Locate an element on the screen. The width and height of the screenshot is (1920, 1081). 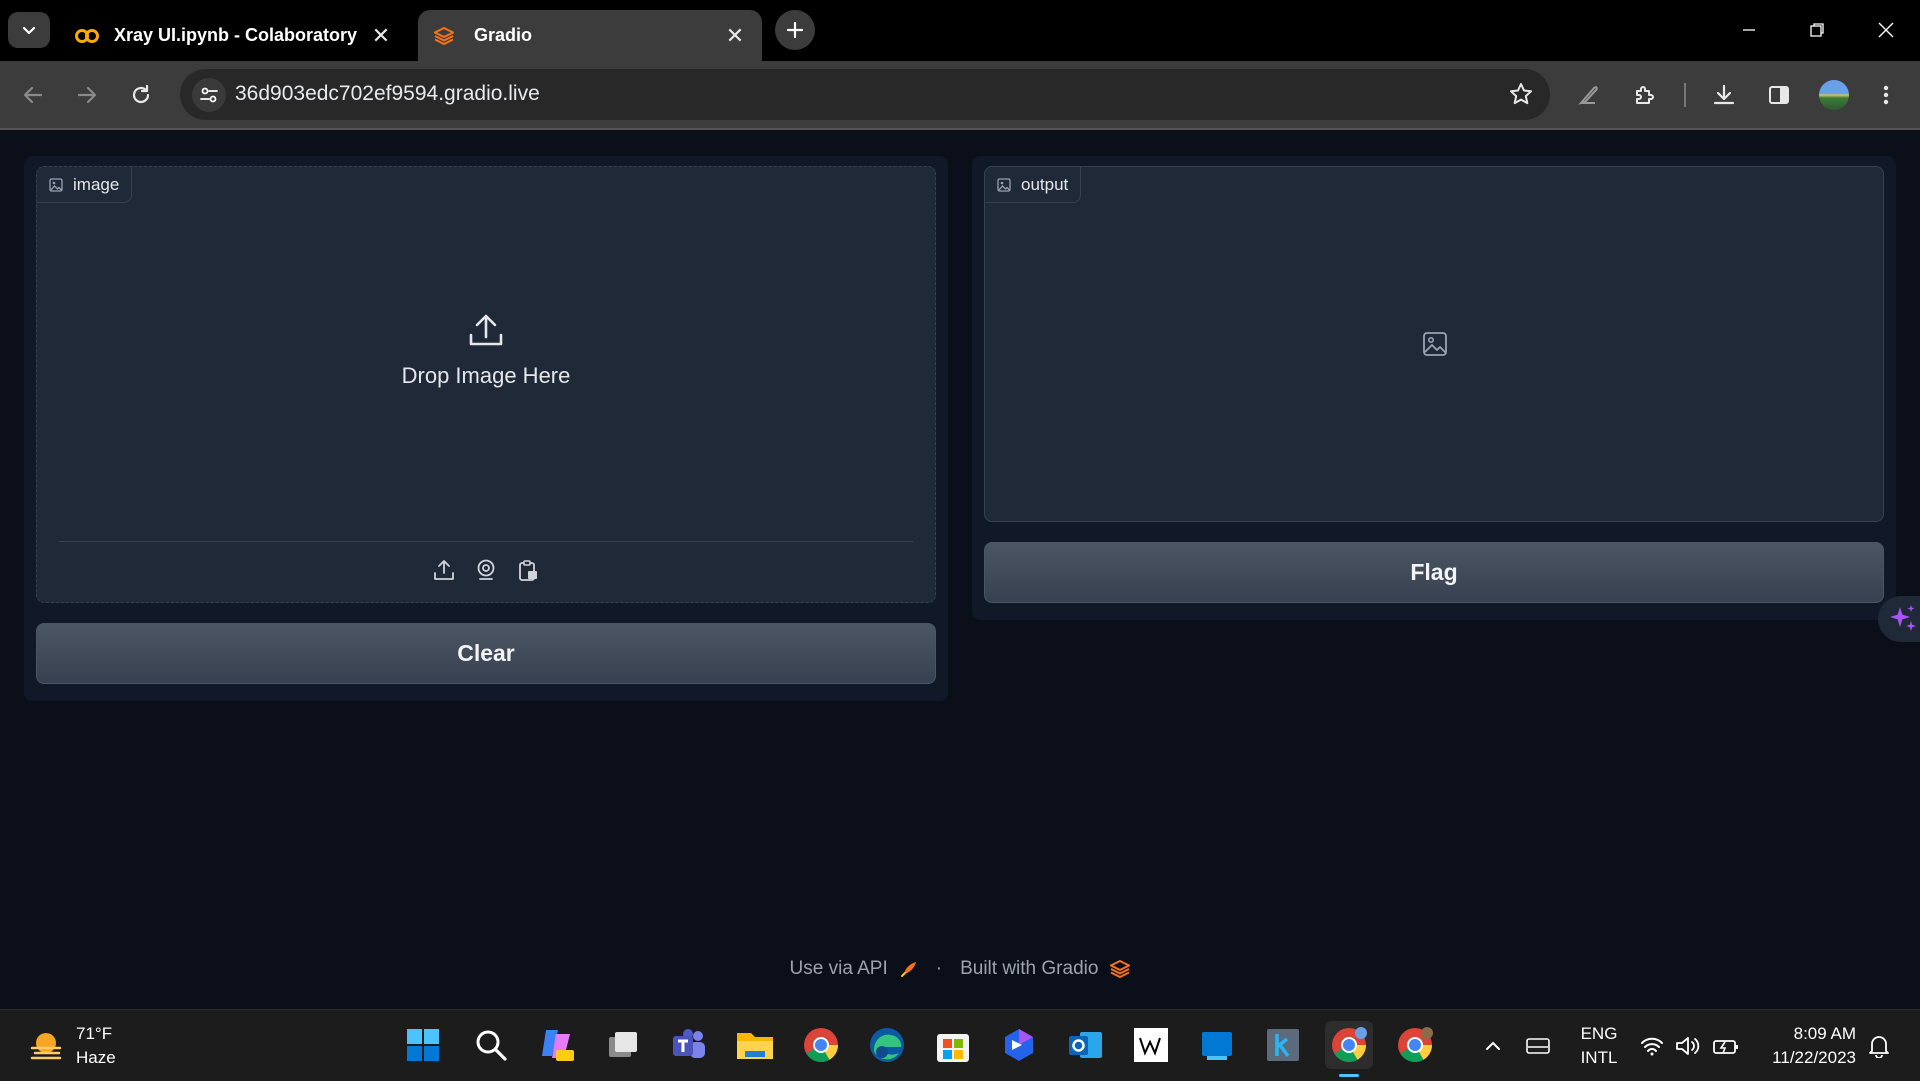
edge-app is located at coordinates (887, 1045).